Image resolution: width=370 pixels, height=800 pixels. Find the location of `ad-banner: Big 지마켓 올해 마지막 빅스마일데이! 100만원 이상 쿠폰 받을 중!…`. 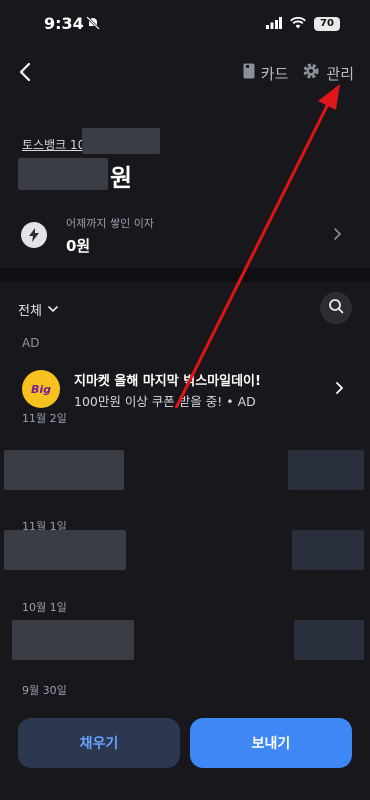

ad-banner: Big 지마켓 올해 마지막 빅스마일데이! 100만원 이상 쿠폰 받을 중!… is located at coordinates (185, 388).